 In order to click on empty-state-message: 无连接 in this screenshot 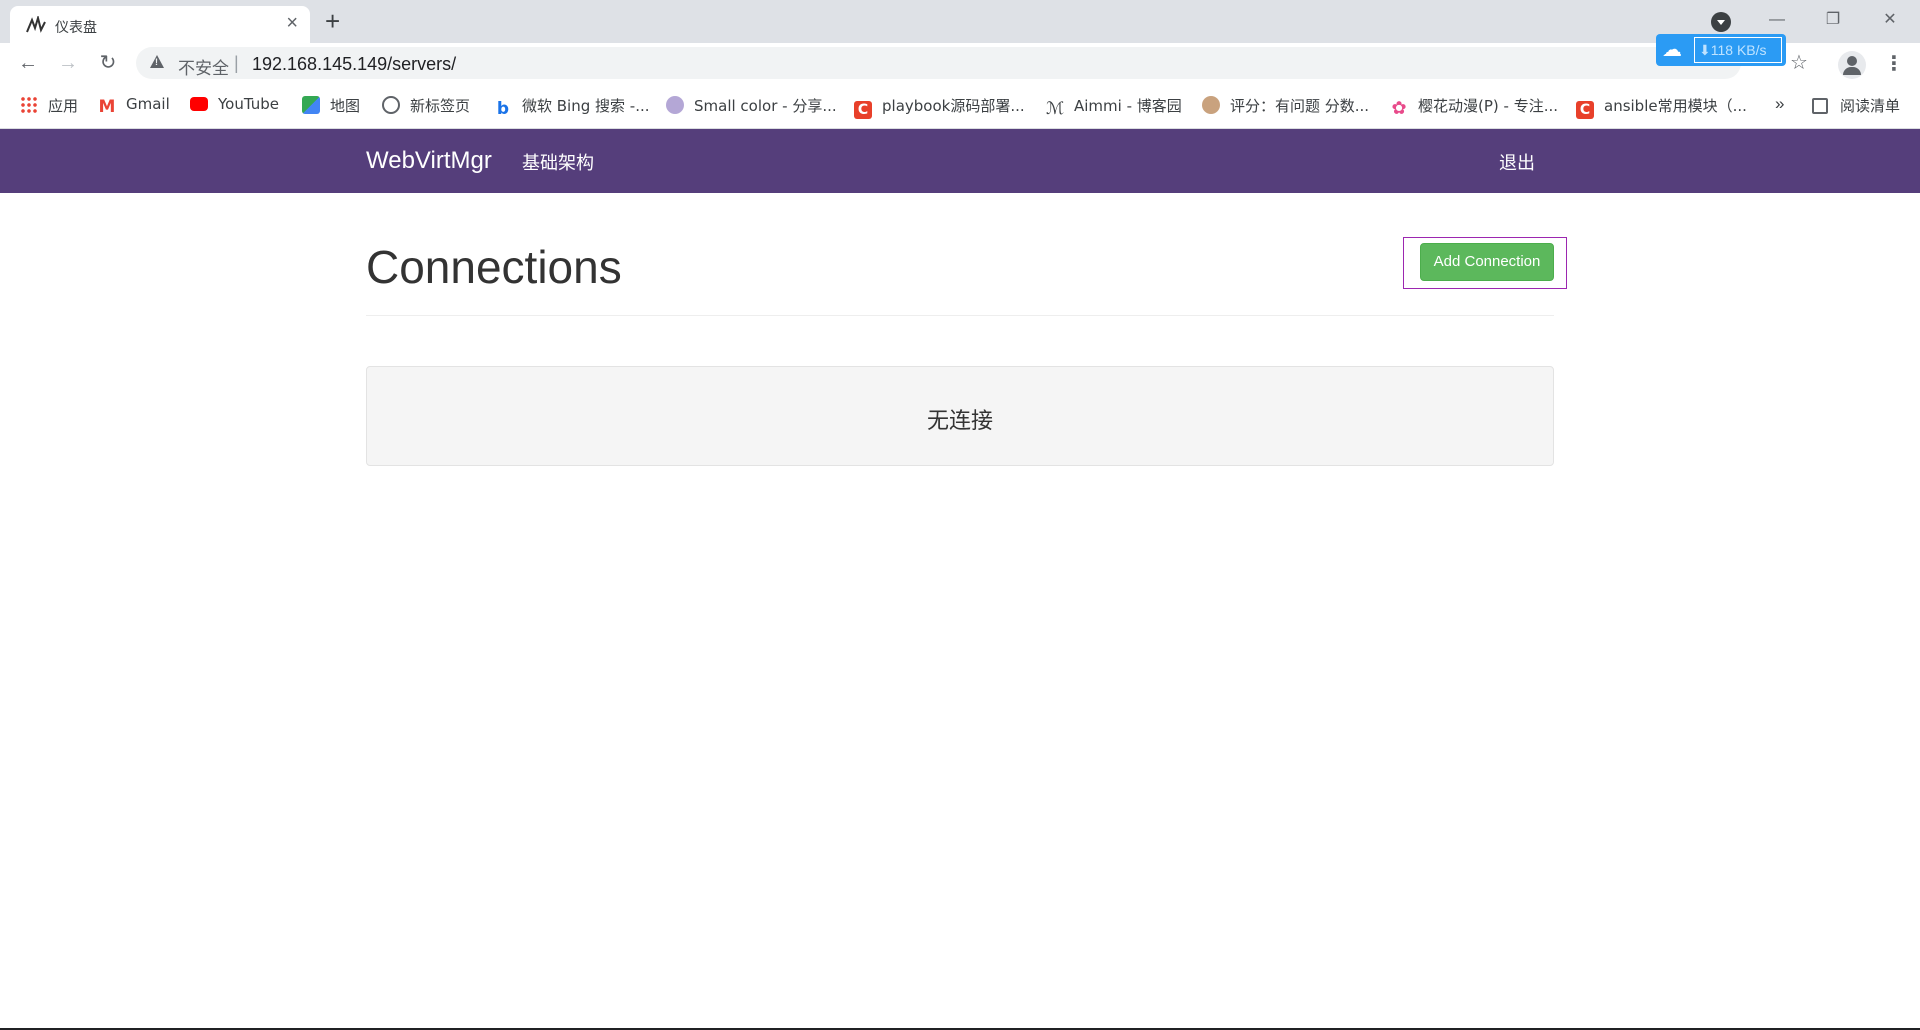, I will do `click(959, 421)`.